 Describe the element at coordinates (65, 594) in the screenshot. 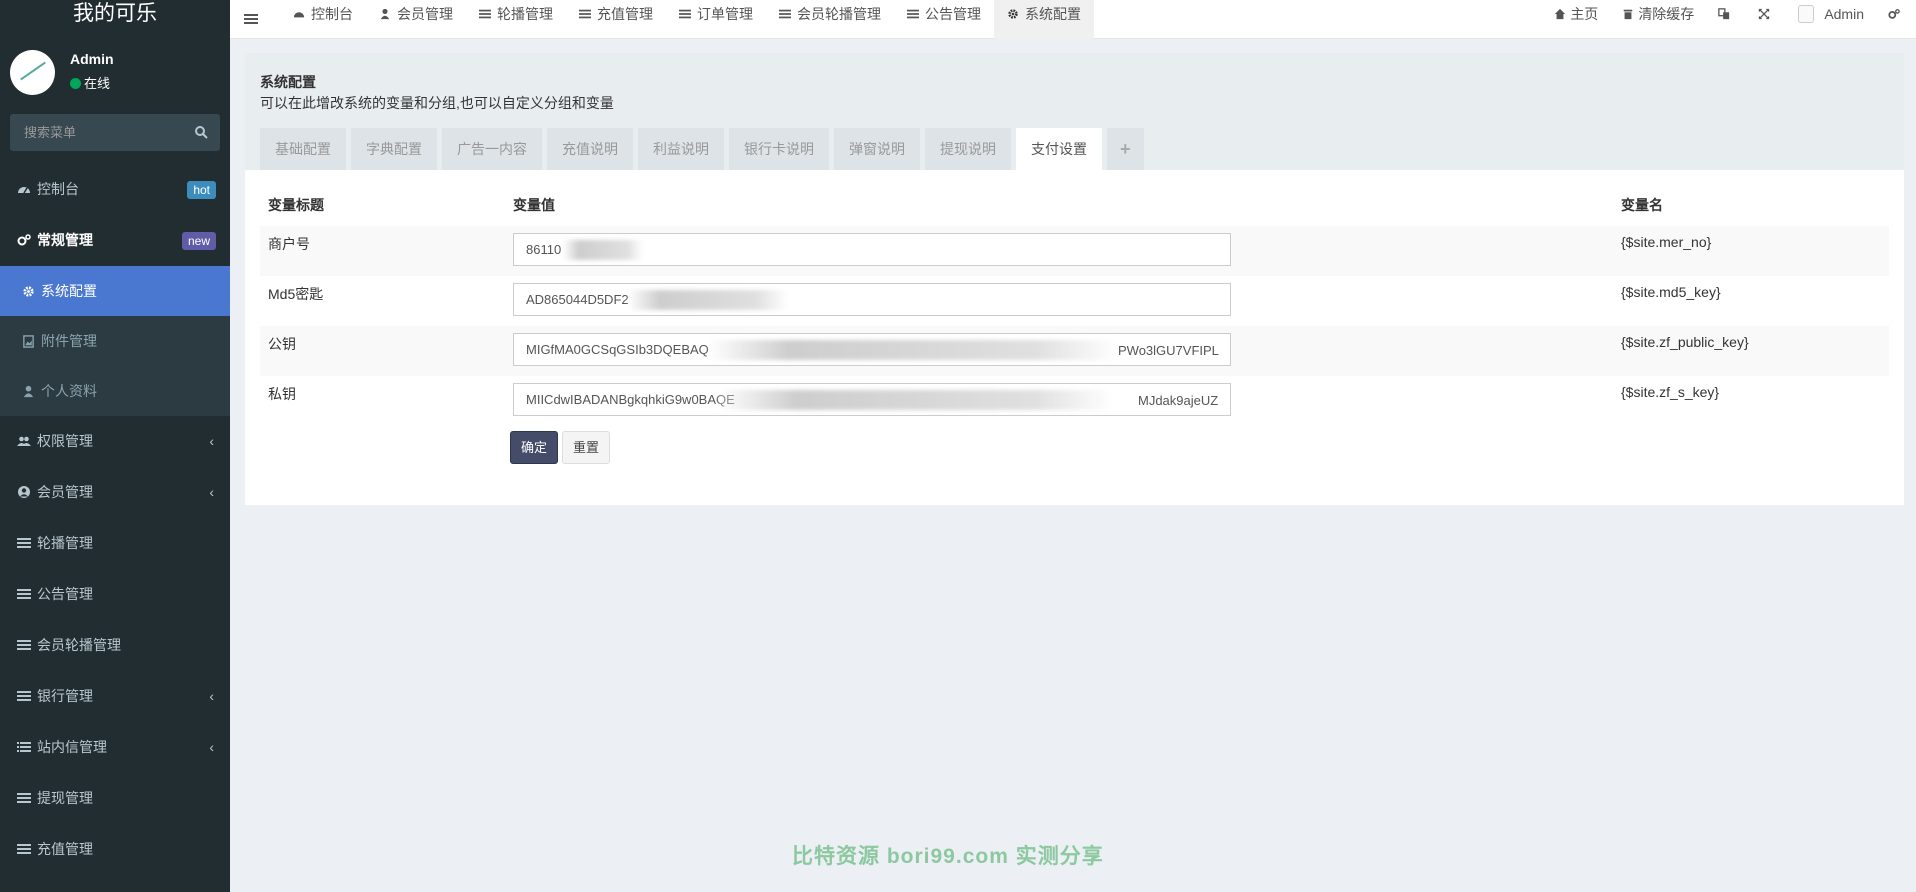

I see `sidebar-item-label: 公告管理` at that location.